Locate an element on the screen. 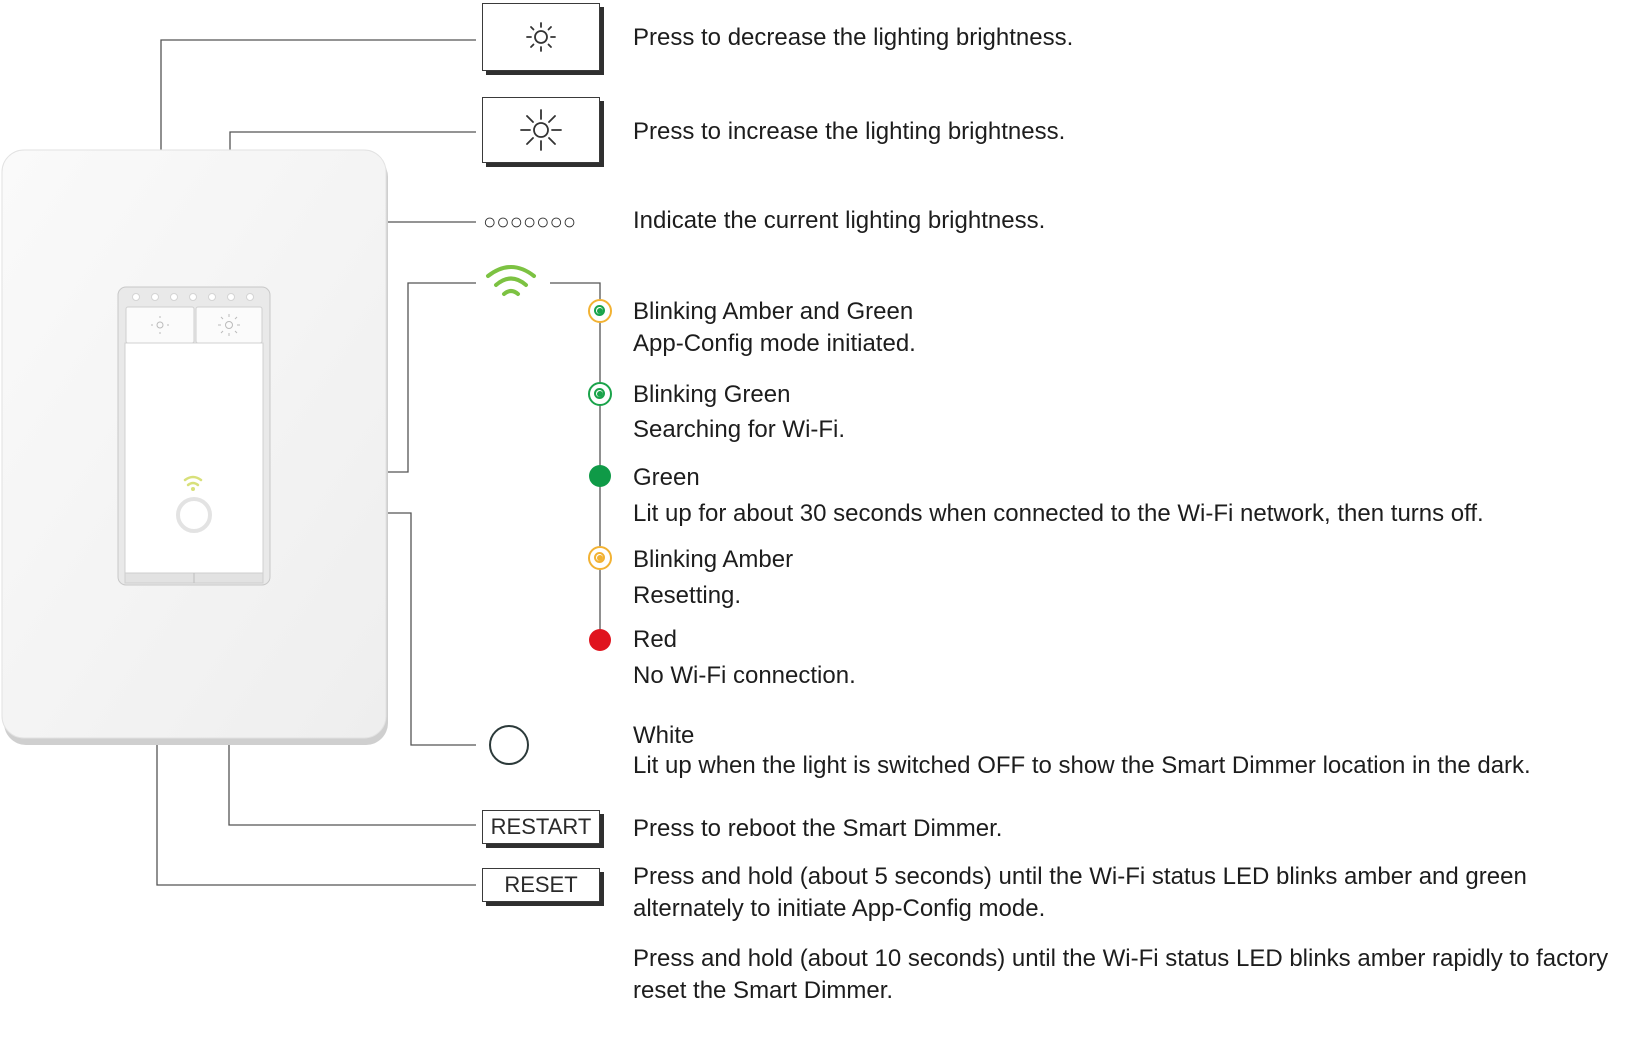  led-green-blink-marker is located at coordinates (600, 394).